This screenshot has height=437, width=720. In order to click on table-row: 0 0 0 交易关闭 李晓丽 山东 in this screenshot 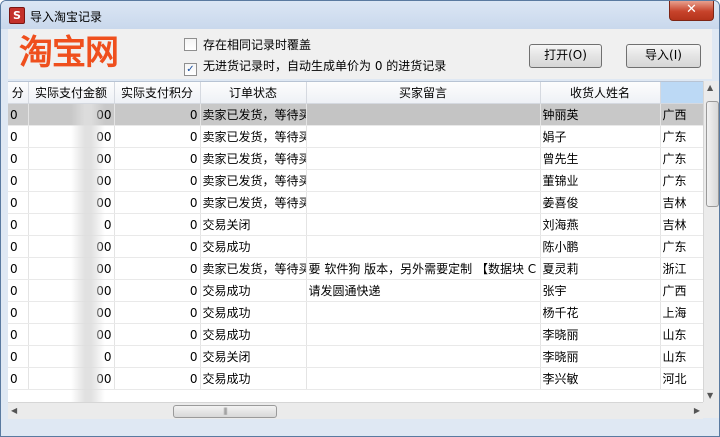, I will do `click(355, 356)`.